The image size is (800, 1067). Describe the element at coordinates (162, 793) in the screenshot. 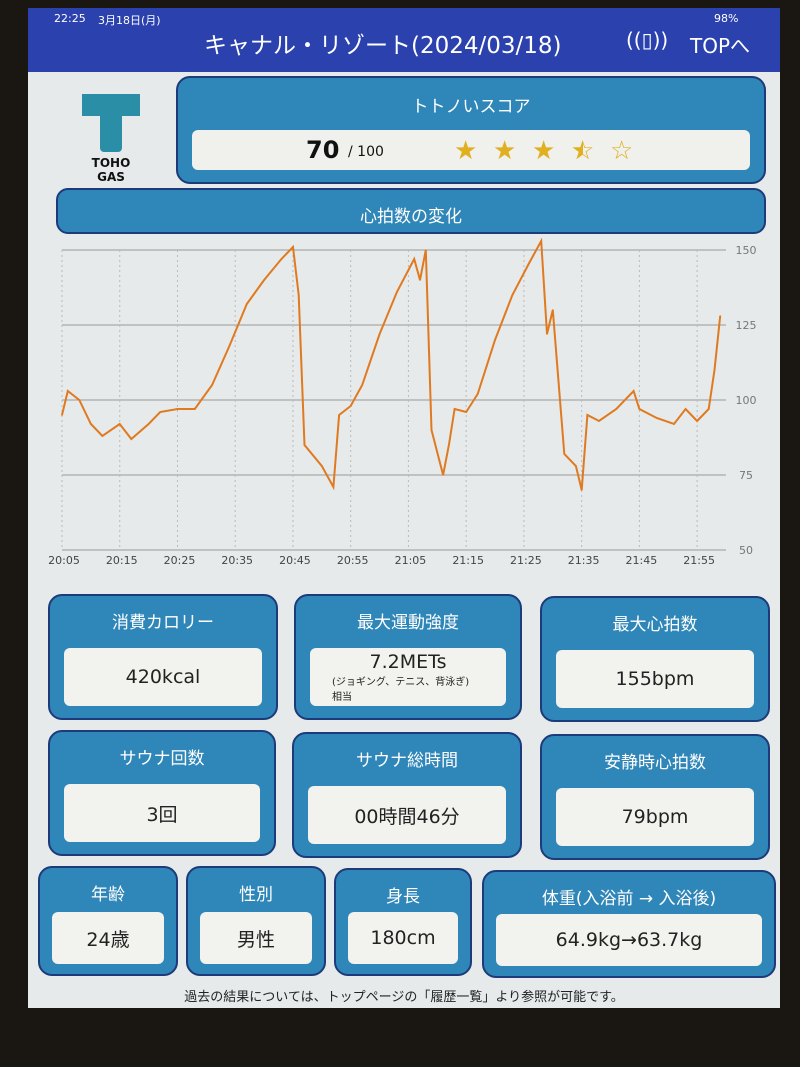

I see `stat-card: サウナ回数 3回` at that location.